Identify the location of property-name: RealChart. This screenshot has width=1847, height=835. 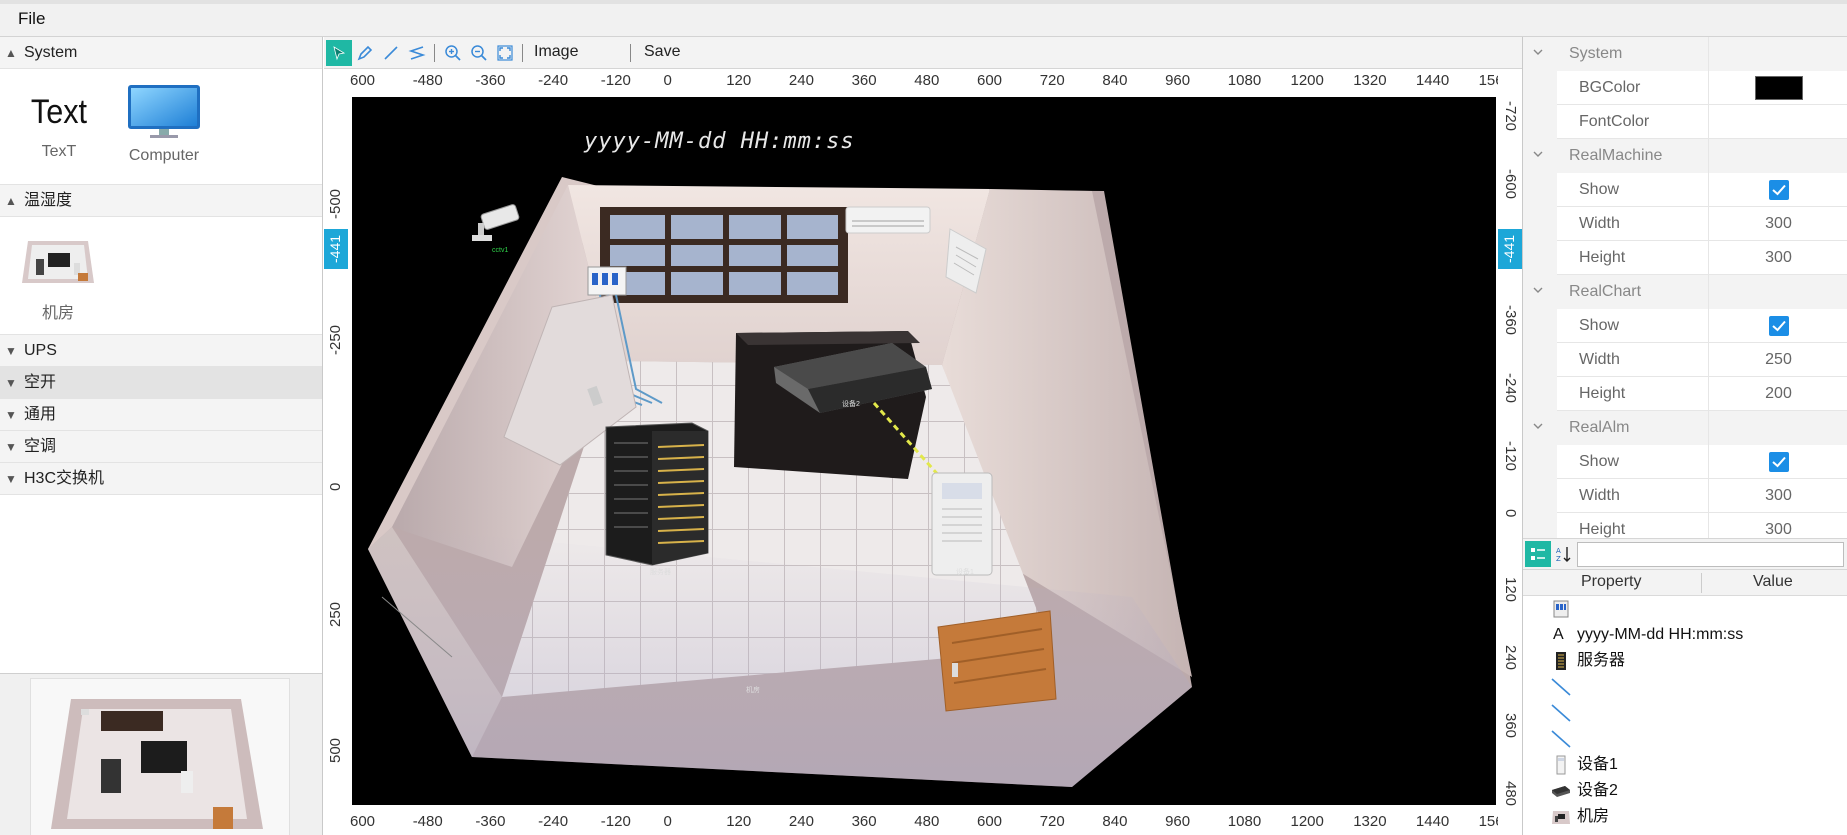
(1633, 292).